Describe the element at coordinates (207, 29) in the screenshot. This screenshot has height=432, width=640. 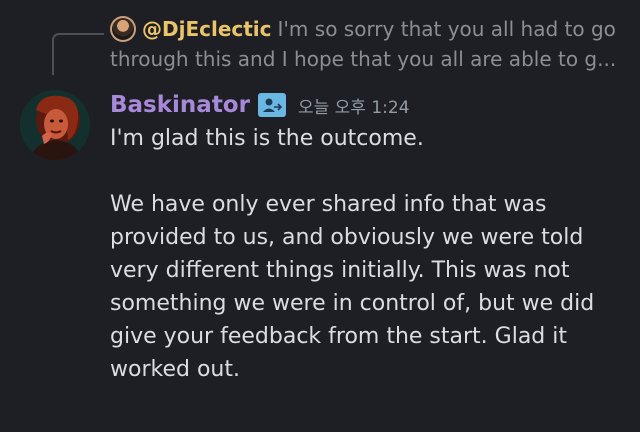
I see `reply-author: @DjEclectic` at that location.